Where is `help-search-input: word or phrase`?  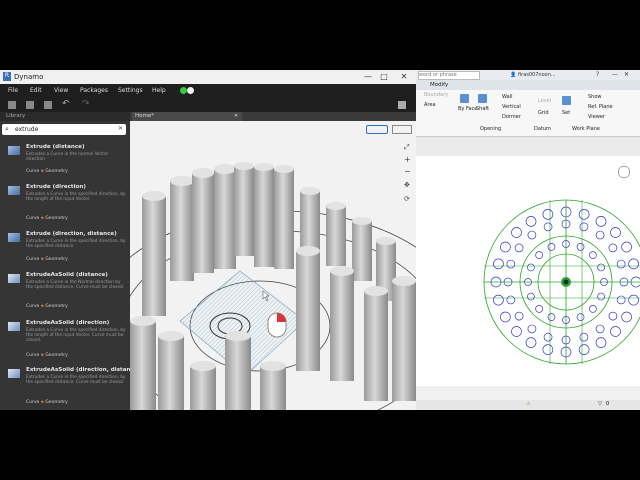
help-search-input: word or phrase is located at coordinates (449, 75).